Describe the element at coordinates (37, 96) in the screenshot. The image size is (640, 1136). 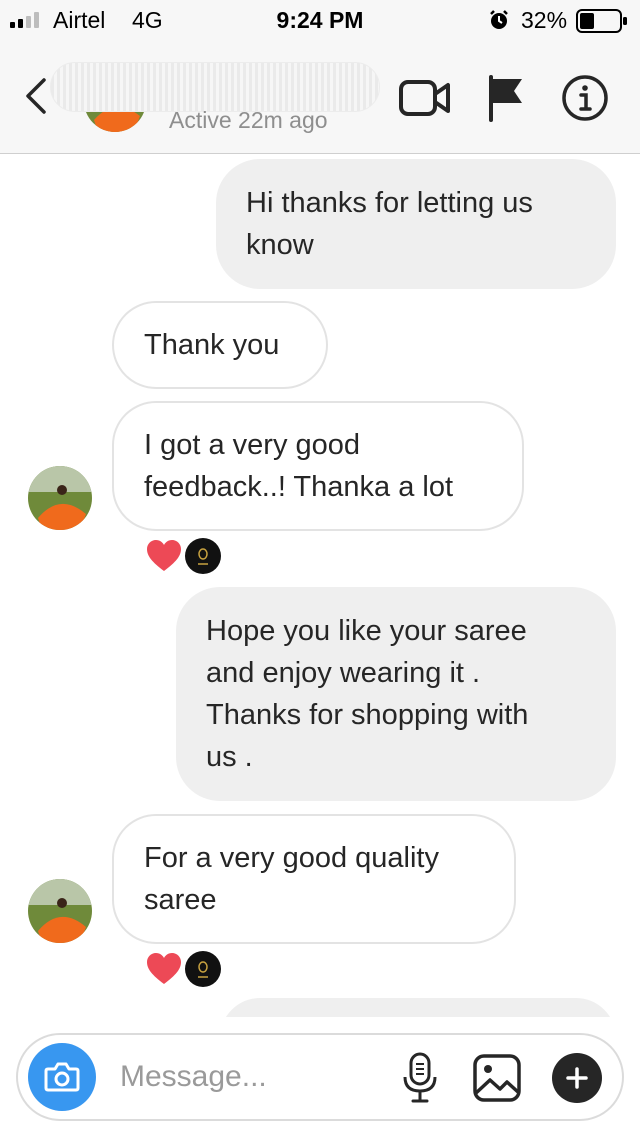
I see `back-icon` at that location.